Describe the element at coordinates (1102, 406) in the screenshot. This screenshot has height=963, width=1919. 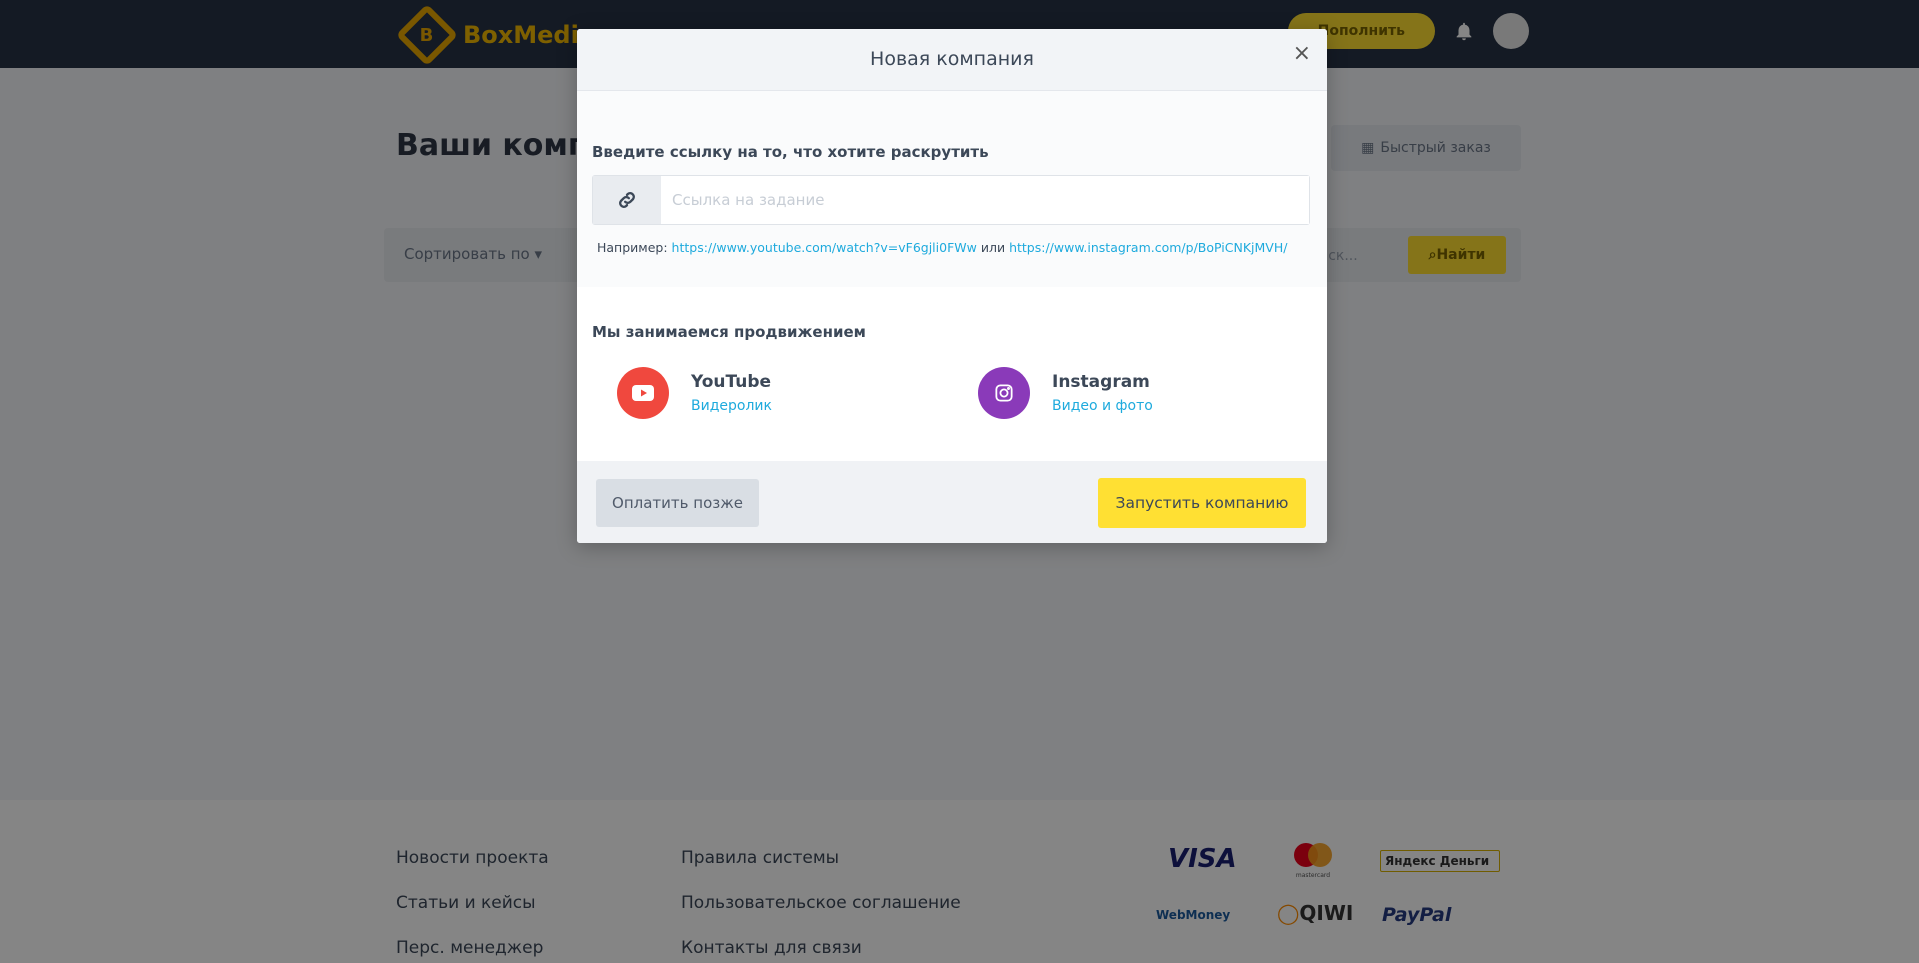
I see `service-instagram-sub: Видео и фото` at that location.